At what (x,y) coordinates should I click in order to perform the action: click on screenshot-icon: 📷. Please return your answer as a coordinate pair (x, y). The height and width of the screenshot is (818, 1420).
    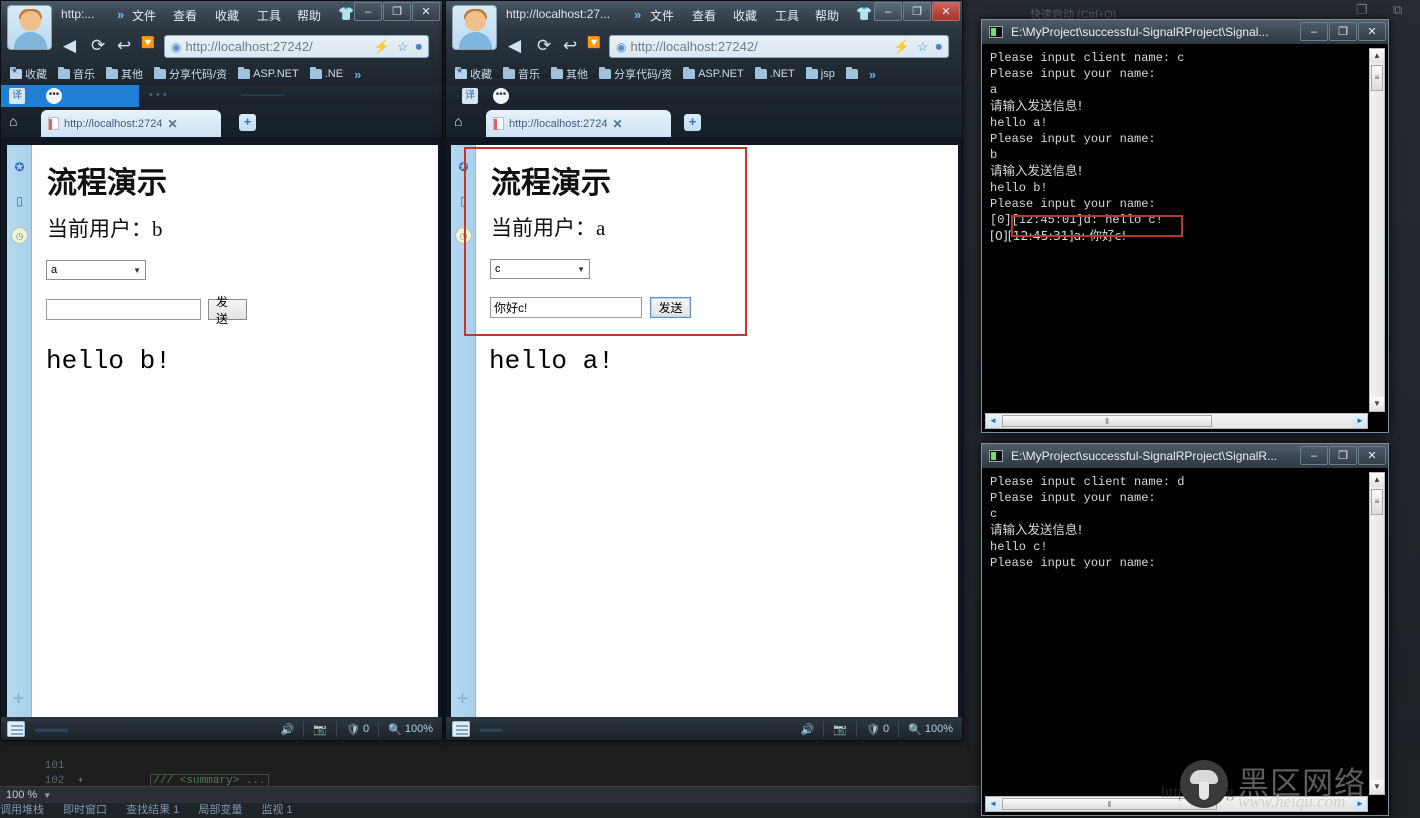
    Looking at the image, I should click on (839, 729).